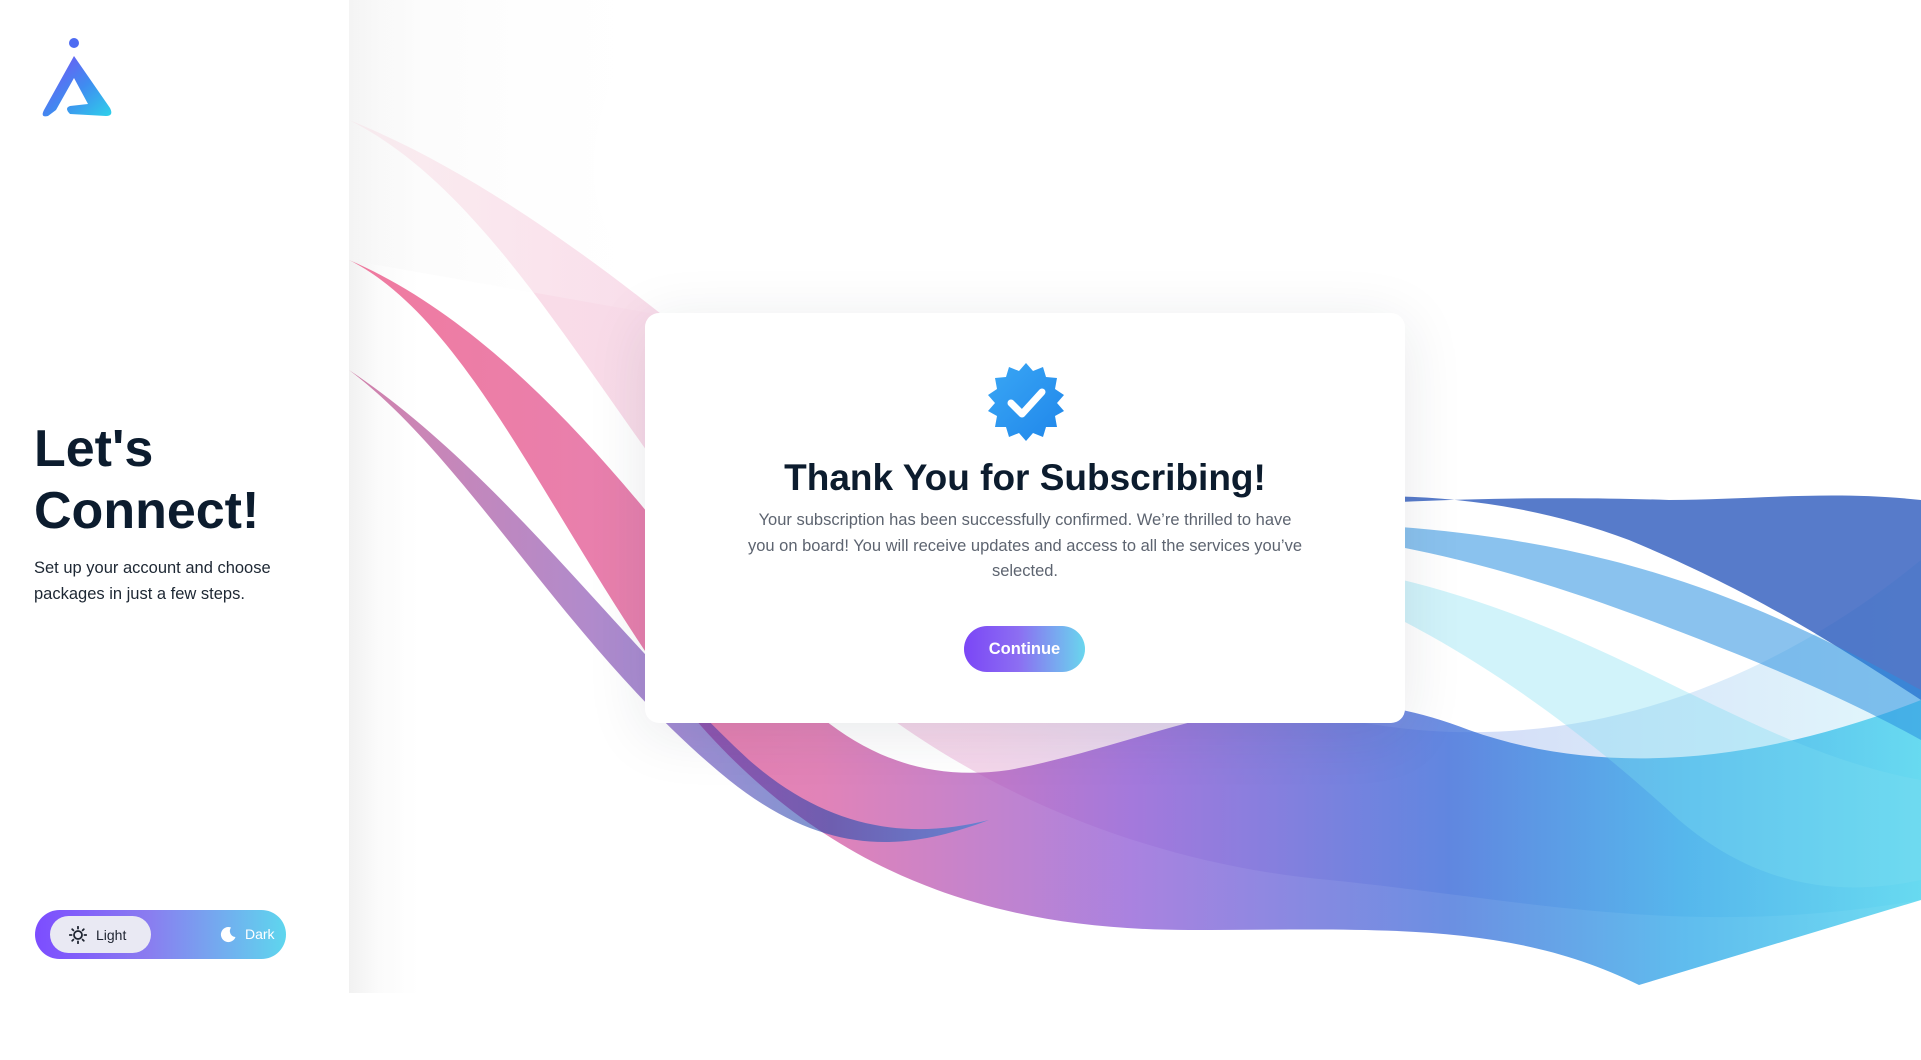  I want to click on brand-logo, so click(76, 78).